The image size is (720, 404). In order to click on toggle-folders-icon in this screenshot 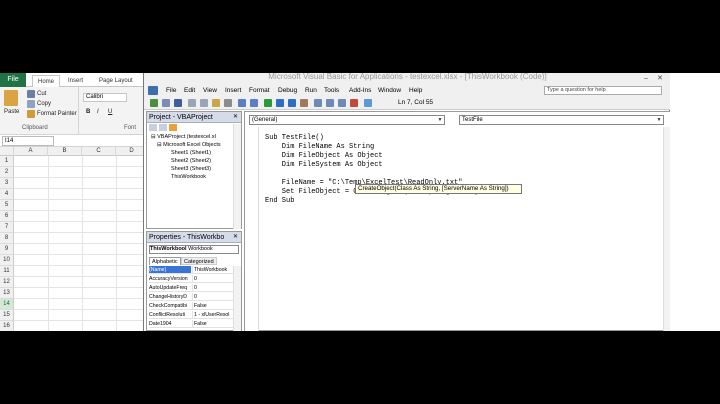, I will do `click(173, 127)`.